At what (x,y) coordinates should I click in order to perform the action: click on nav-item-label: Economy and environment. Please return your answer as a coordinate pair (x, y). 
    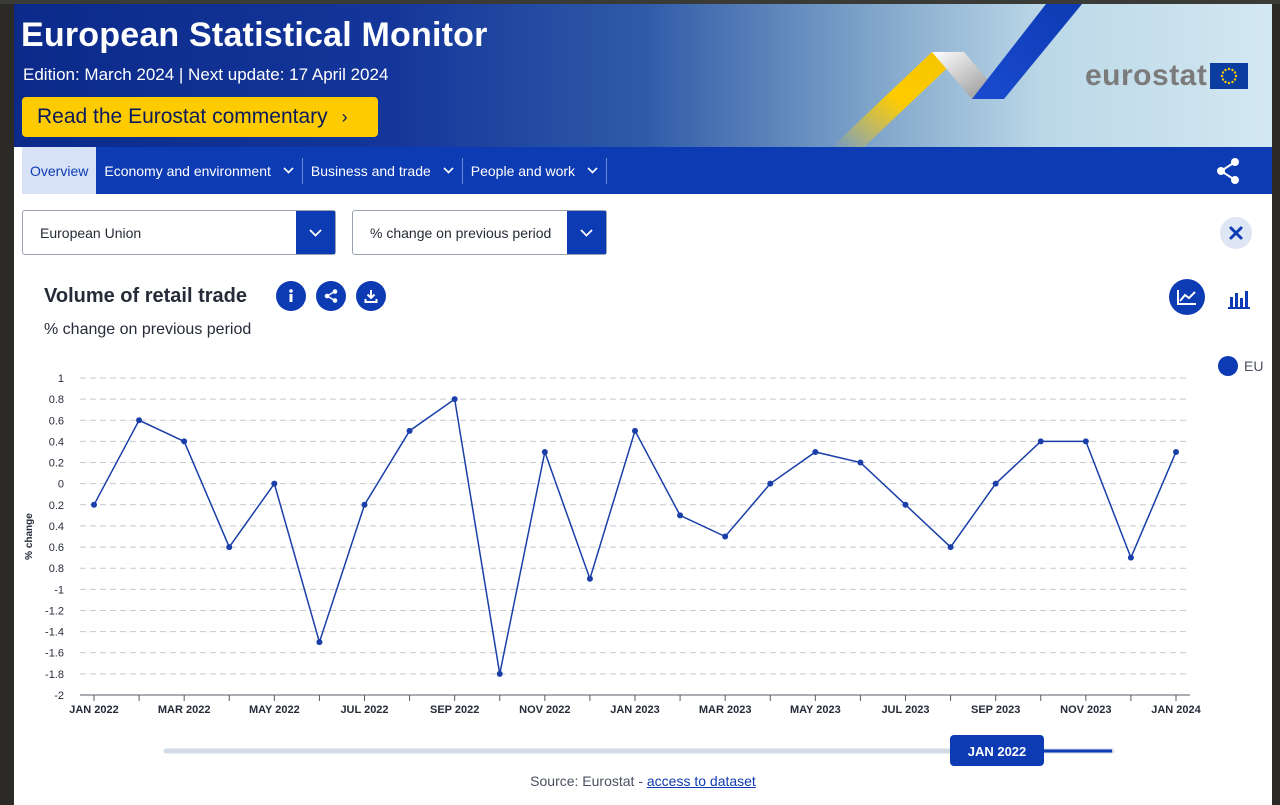
    Looking at the image, I should click on (187, 170).